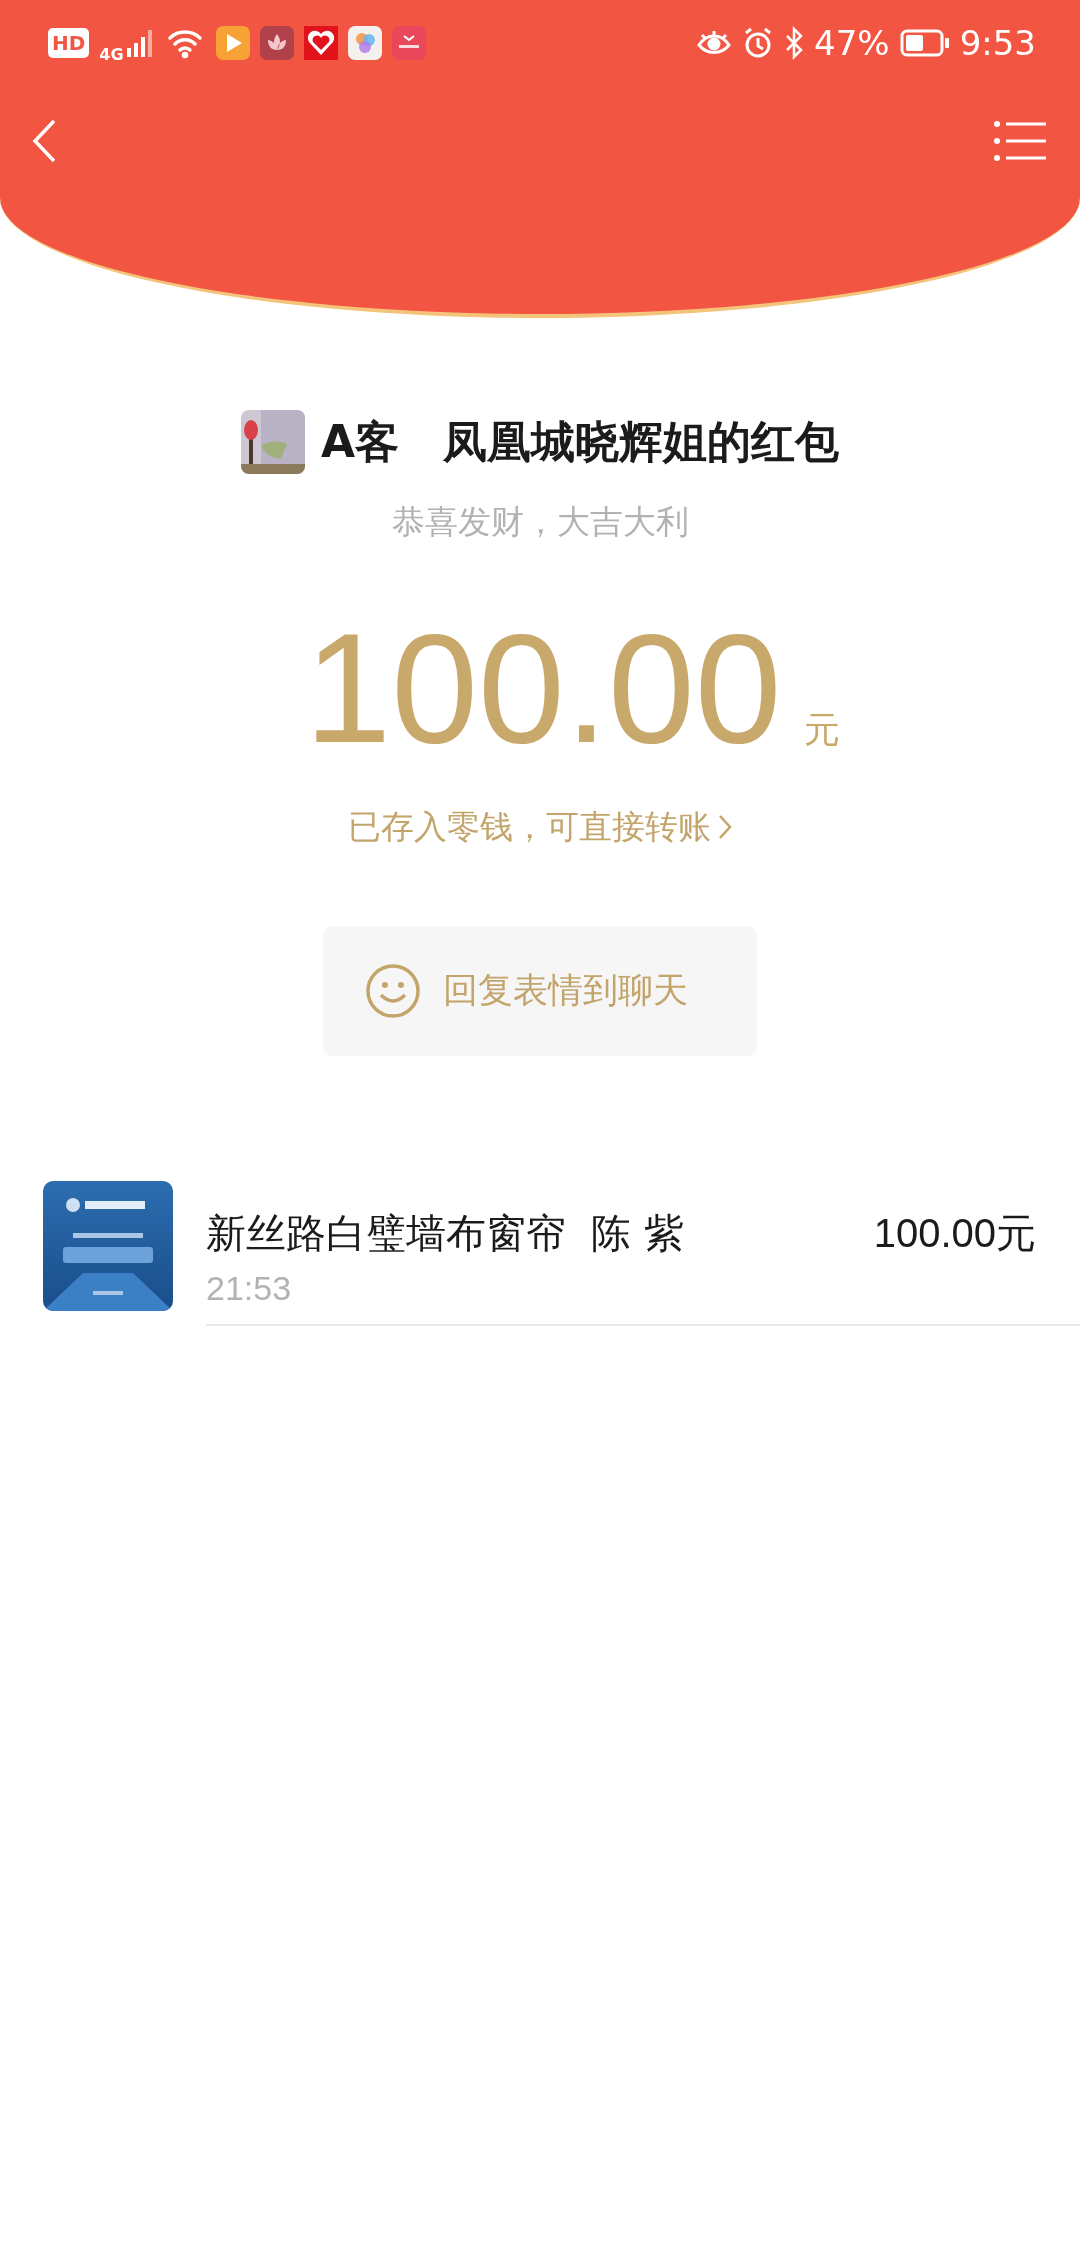 The image size is (1080, 2244). I want to click on hd-label: HD, so click(69, 43).